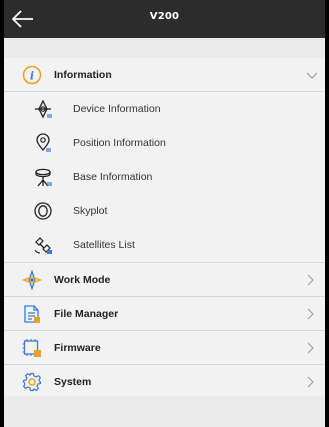  What do you see at coordinates (164, 280) in the screenshot?
I see `menu-item-work-mode: Work Mode` at bounding box center [164, 280].